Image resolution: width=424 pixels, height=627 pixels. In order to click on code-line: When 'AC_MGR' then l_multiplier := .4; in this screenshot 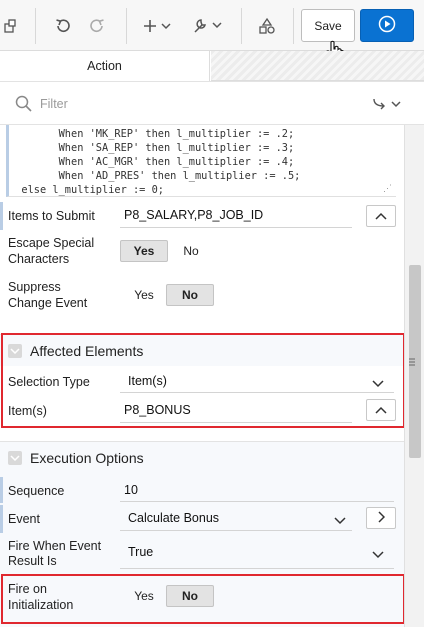, I will do `click(152, 162)`.